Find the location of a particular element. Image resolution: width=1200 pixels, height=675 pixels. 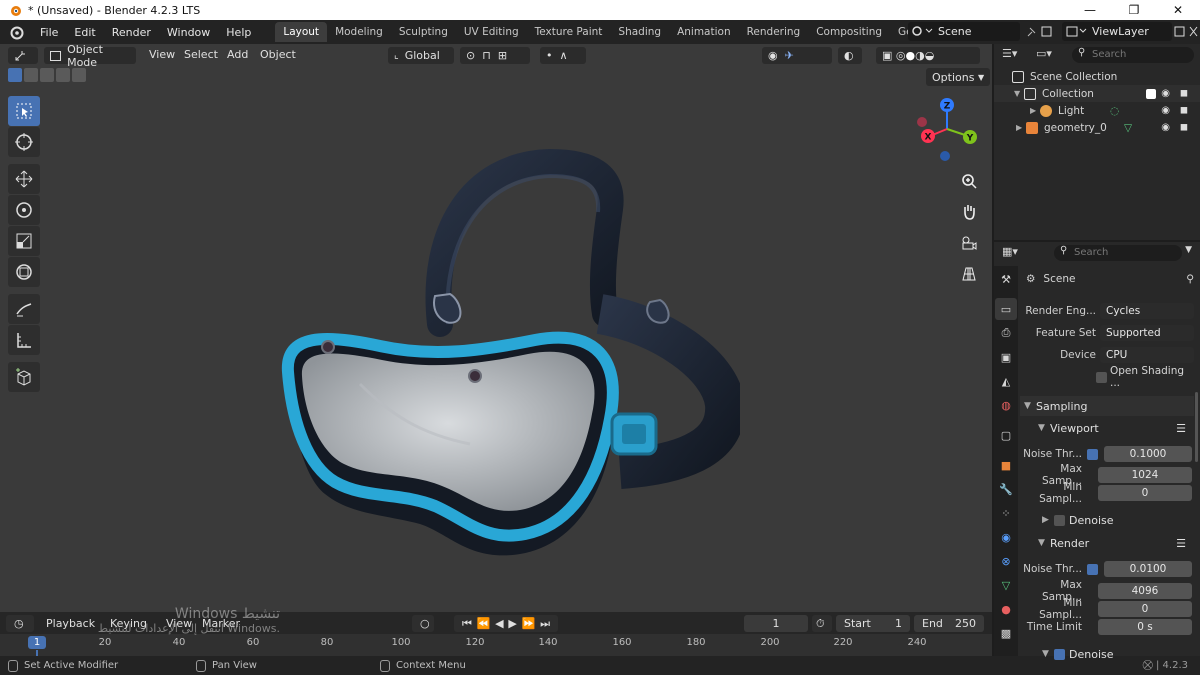

camera-view-button is located at coordinates (969, 243).